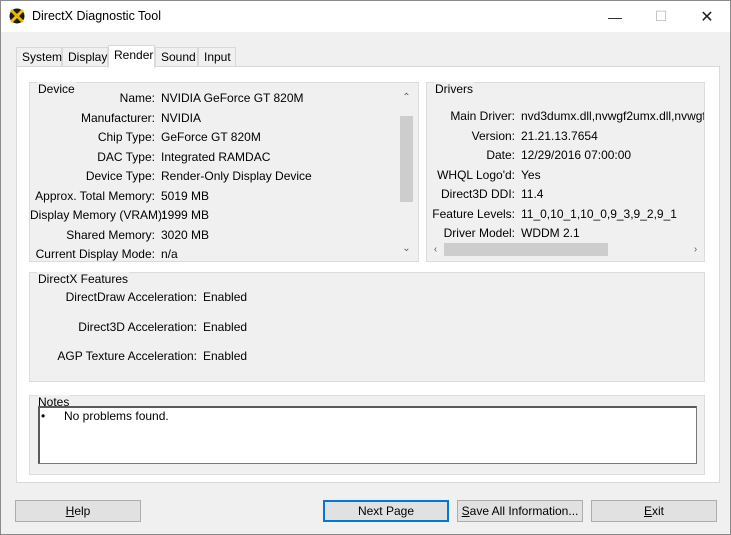 The image size is (731, 535). What do you see at coordinates (176, 57) in the screenshot?
I see `tab-sound: Sound` at bounding box center [176, 57].